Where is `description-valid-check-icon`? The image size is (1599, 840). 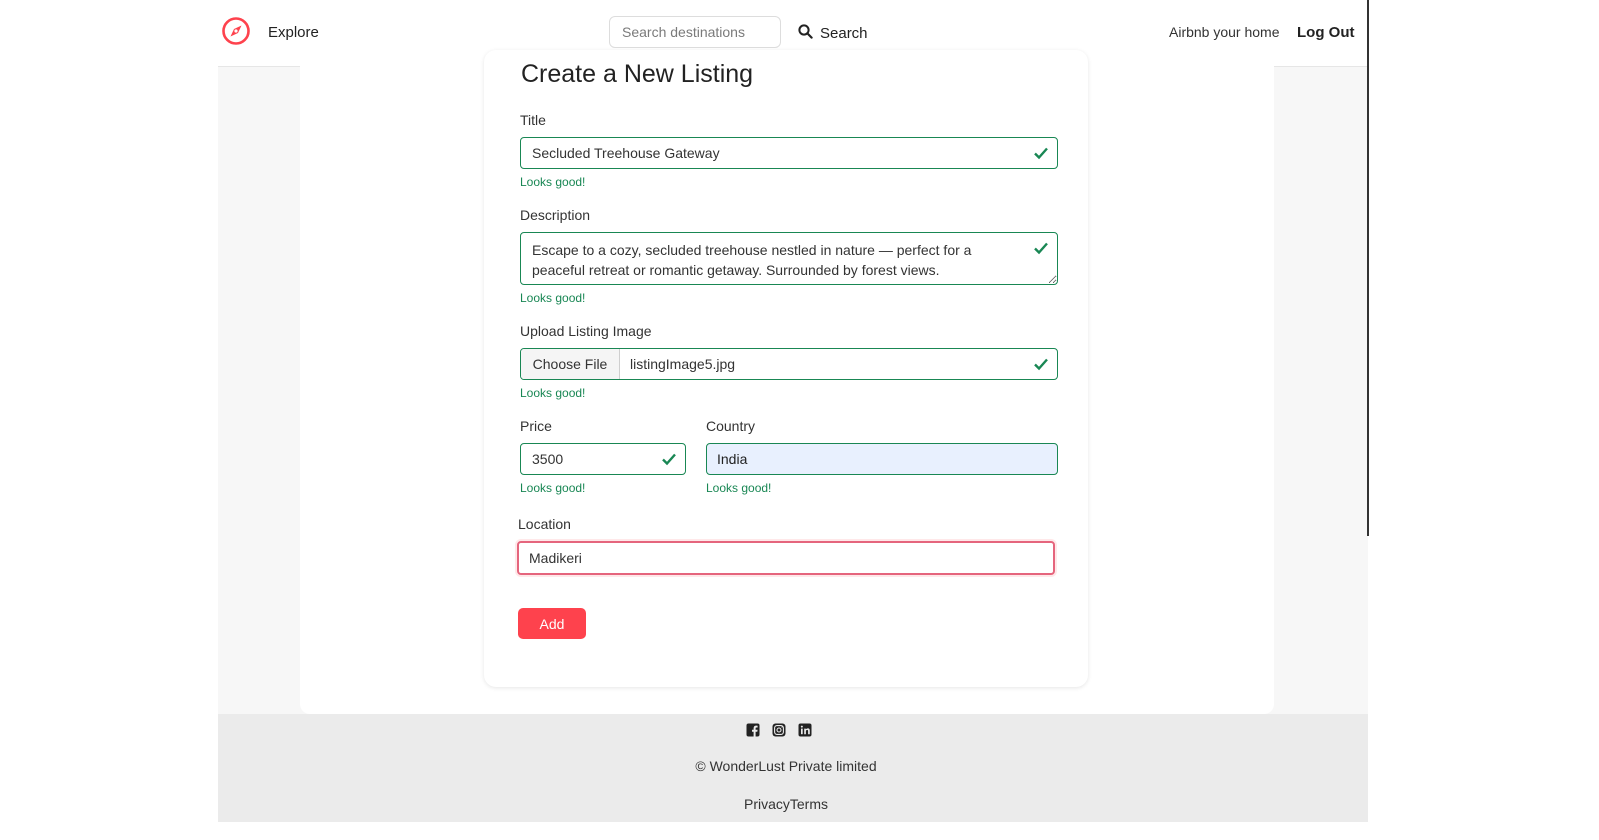
description-valid-check-icon is located at coordinates (1041, 248).